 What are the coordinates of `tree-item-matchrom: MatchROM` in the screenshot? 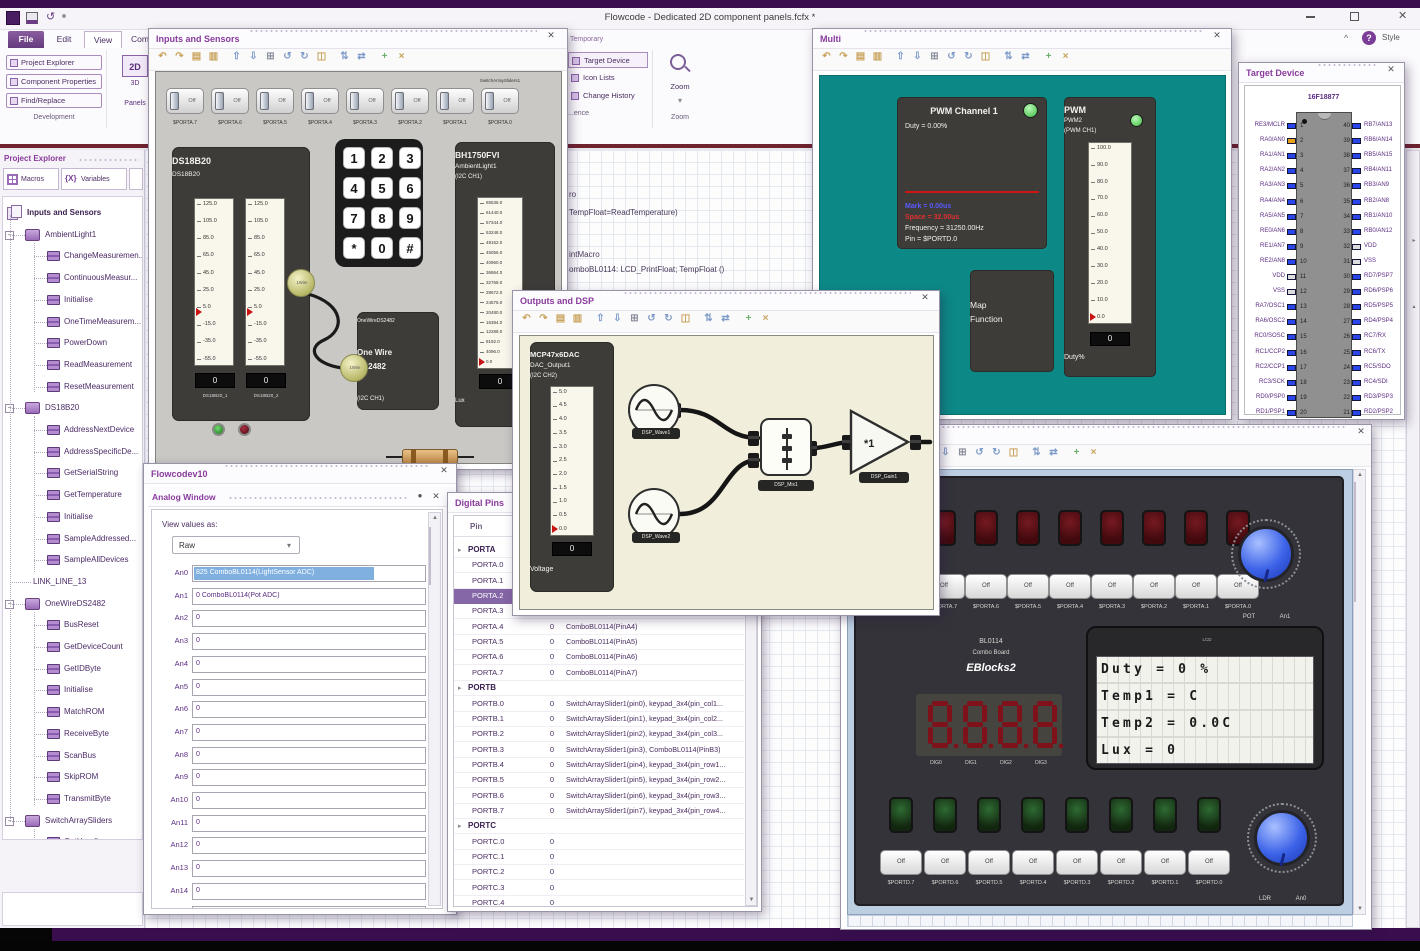 It's located at (72, 713).